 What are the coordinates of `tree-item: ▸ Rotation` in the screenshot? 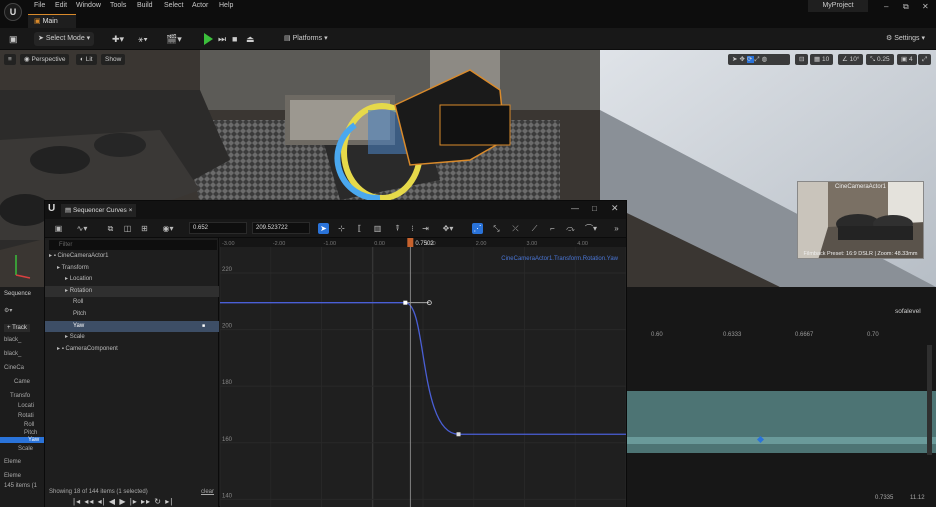 It's located at (132, 291).